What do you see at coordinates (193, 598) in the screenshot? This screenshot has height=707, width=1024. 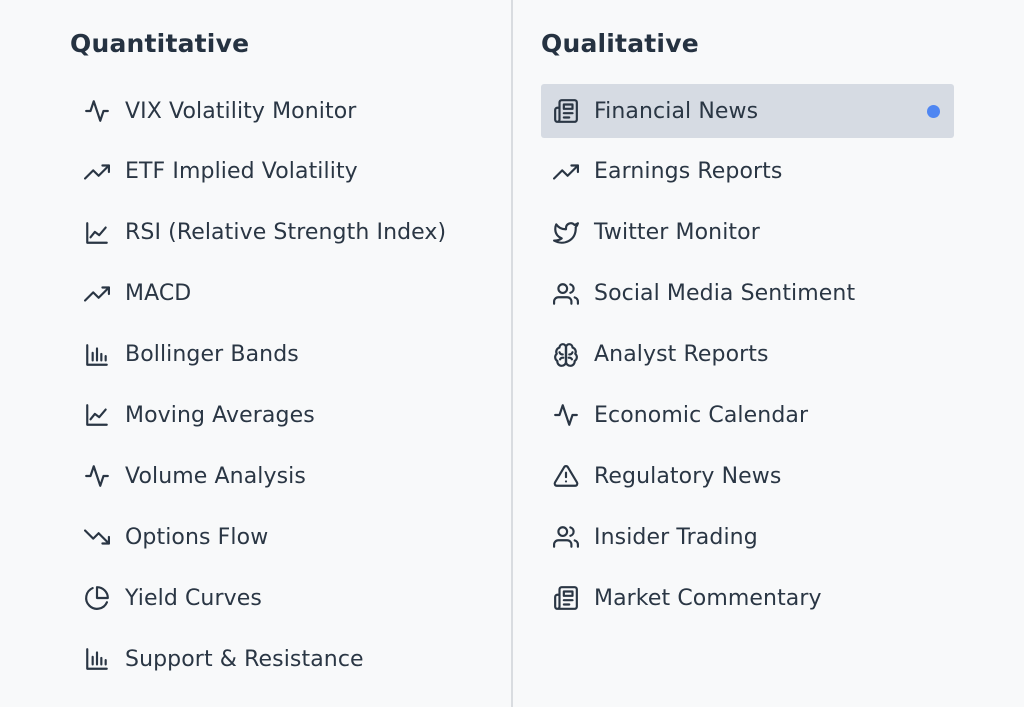 I see `menu-item-label: Yield Curves` at bounding box center [193, 598].